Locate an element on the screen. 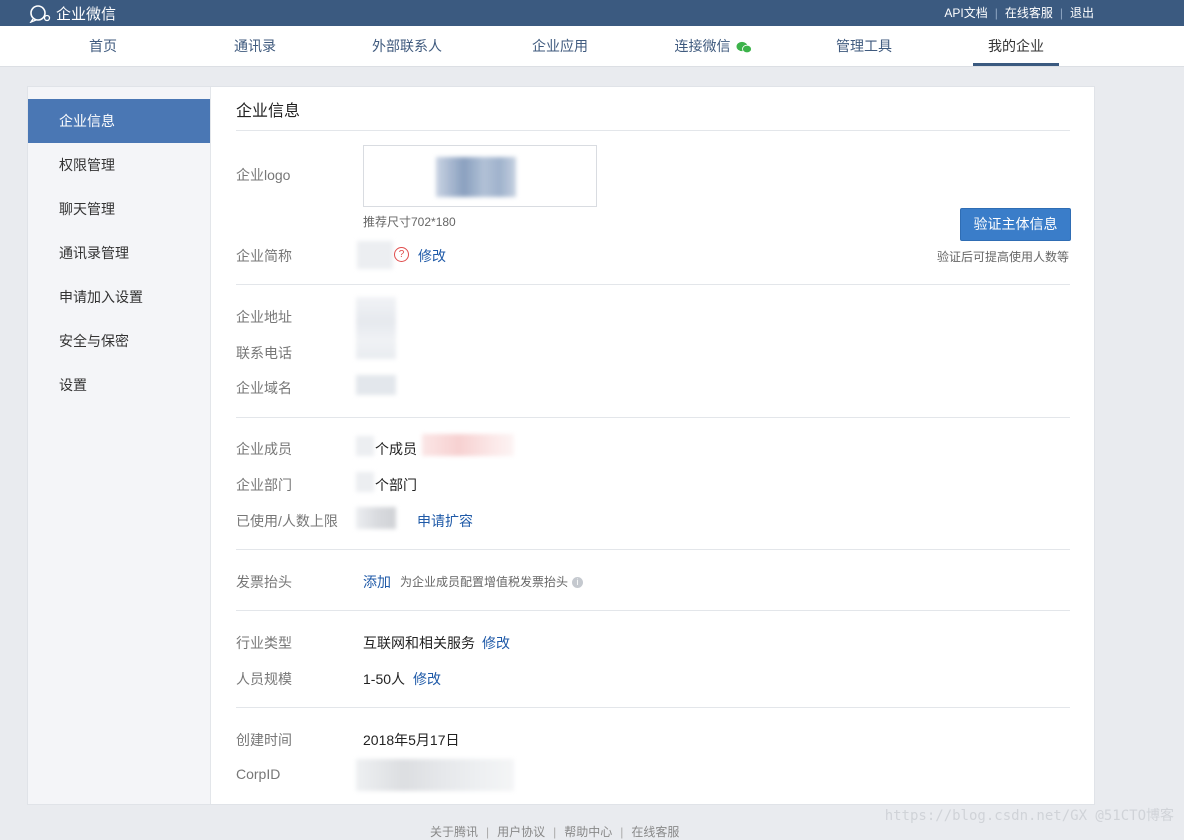 This screenshot has width=1184, height=840. nav-apps: 企业应用 is located at coordinates (560, 46).